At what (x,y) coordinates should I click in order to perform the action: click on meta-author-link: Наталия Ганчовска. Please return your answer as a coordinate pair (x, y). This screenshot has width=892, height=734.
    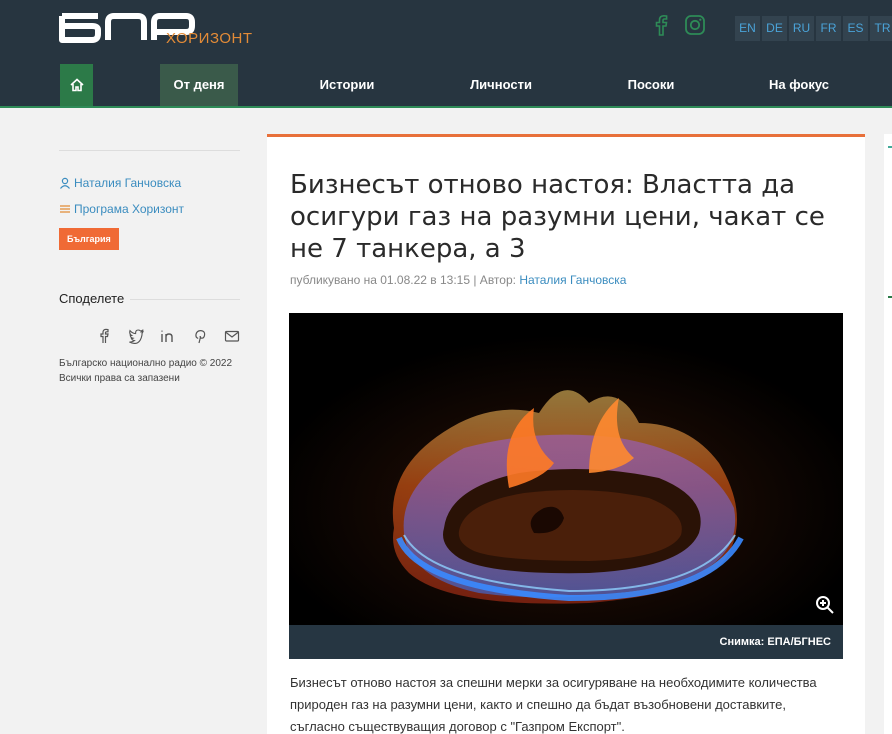
    Looking at the image, I should click on (572, 280).